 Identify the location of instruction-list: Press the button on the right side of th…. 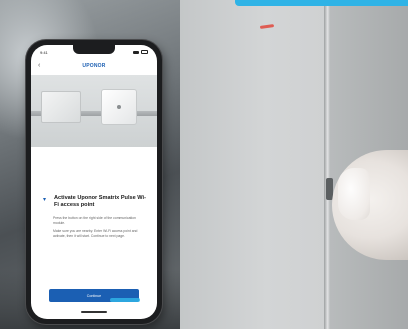
(95, 227).